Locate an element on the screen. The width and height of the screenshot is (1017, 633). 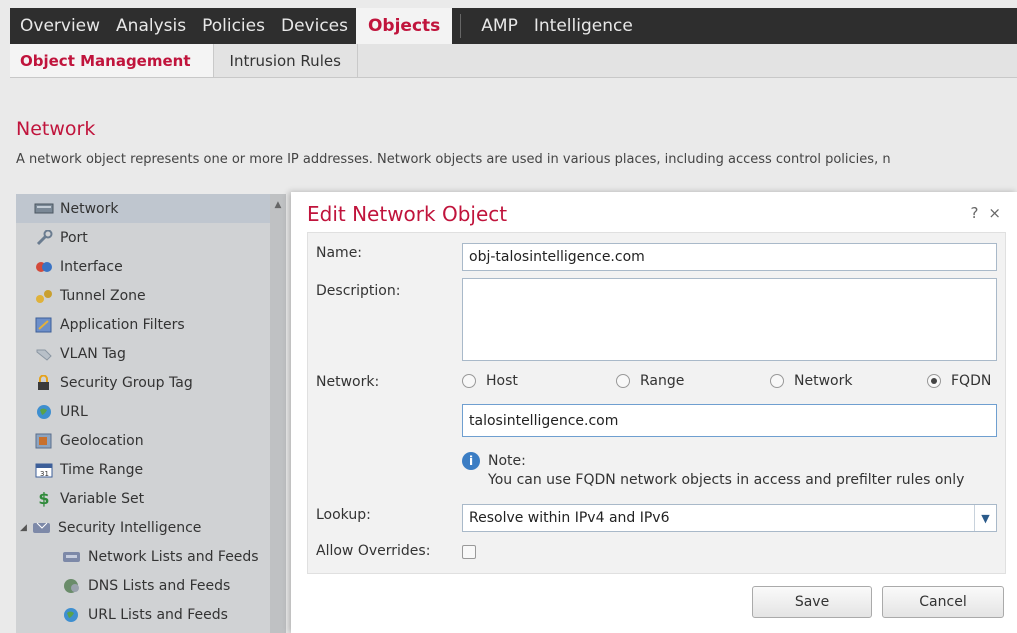
name-field is located at coordinates (729, 257).